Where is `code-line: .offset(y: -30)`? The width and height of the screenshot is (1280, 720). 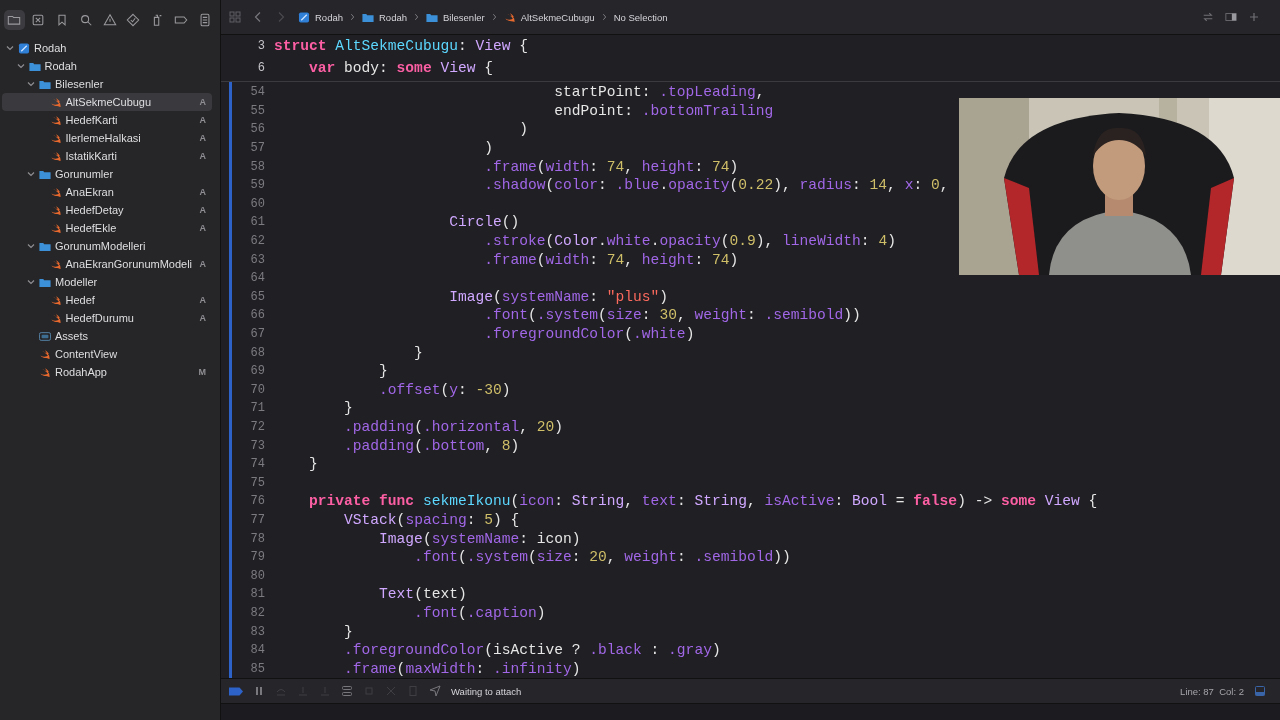 code-line: .offset(y: -30) is located at coordinates (444, 389).